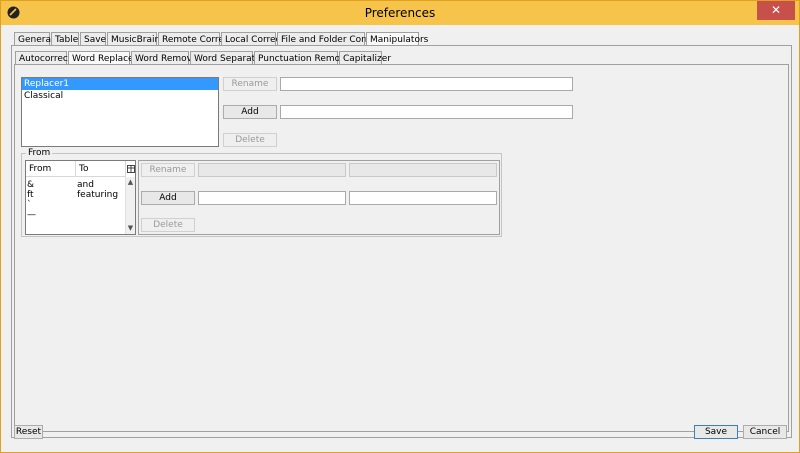  I want to click on table-row-from: —, so click(31, 215).